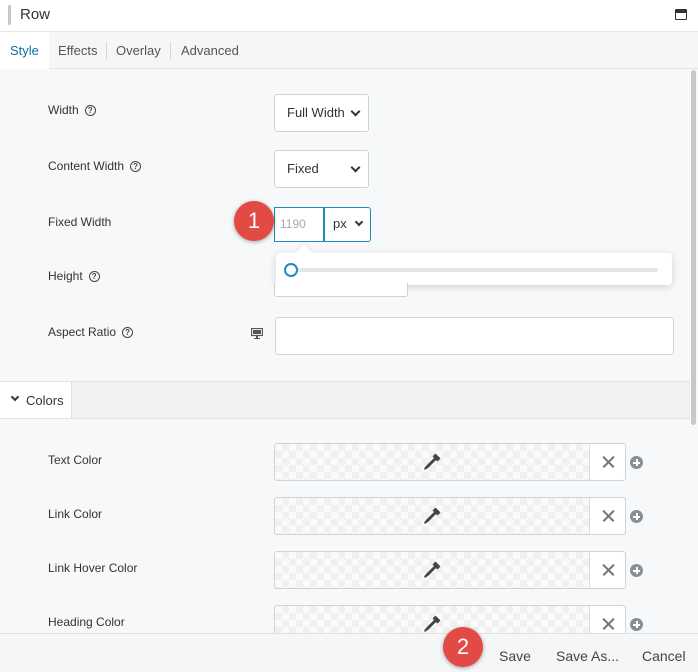 This screenshot has width=698, height=672. I want to click on content-scrollbar, so click(694, 351).